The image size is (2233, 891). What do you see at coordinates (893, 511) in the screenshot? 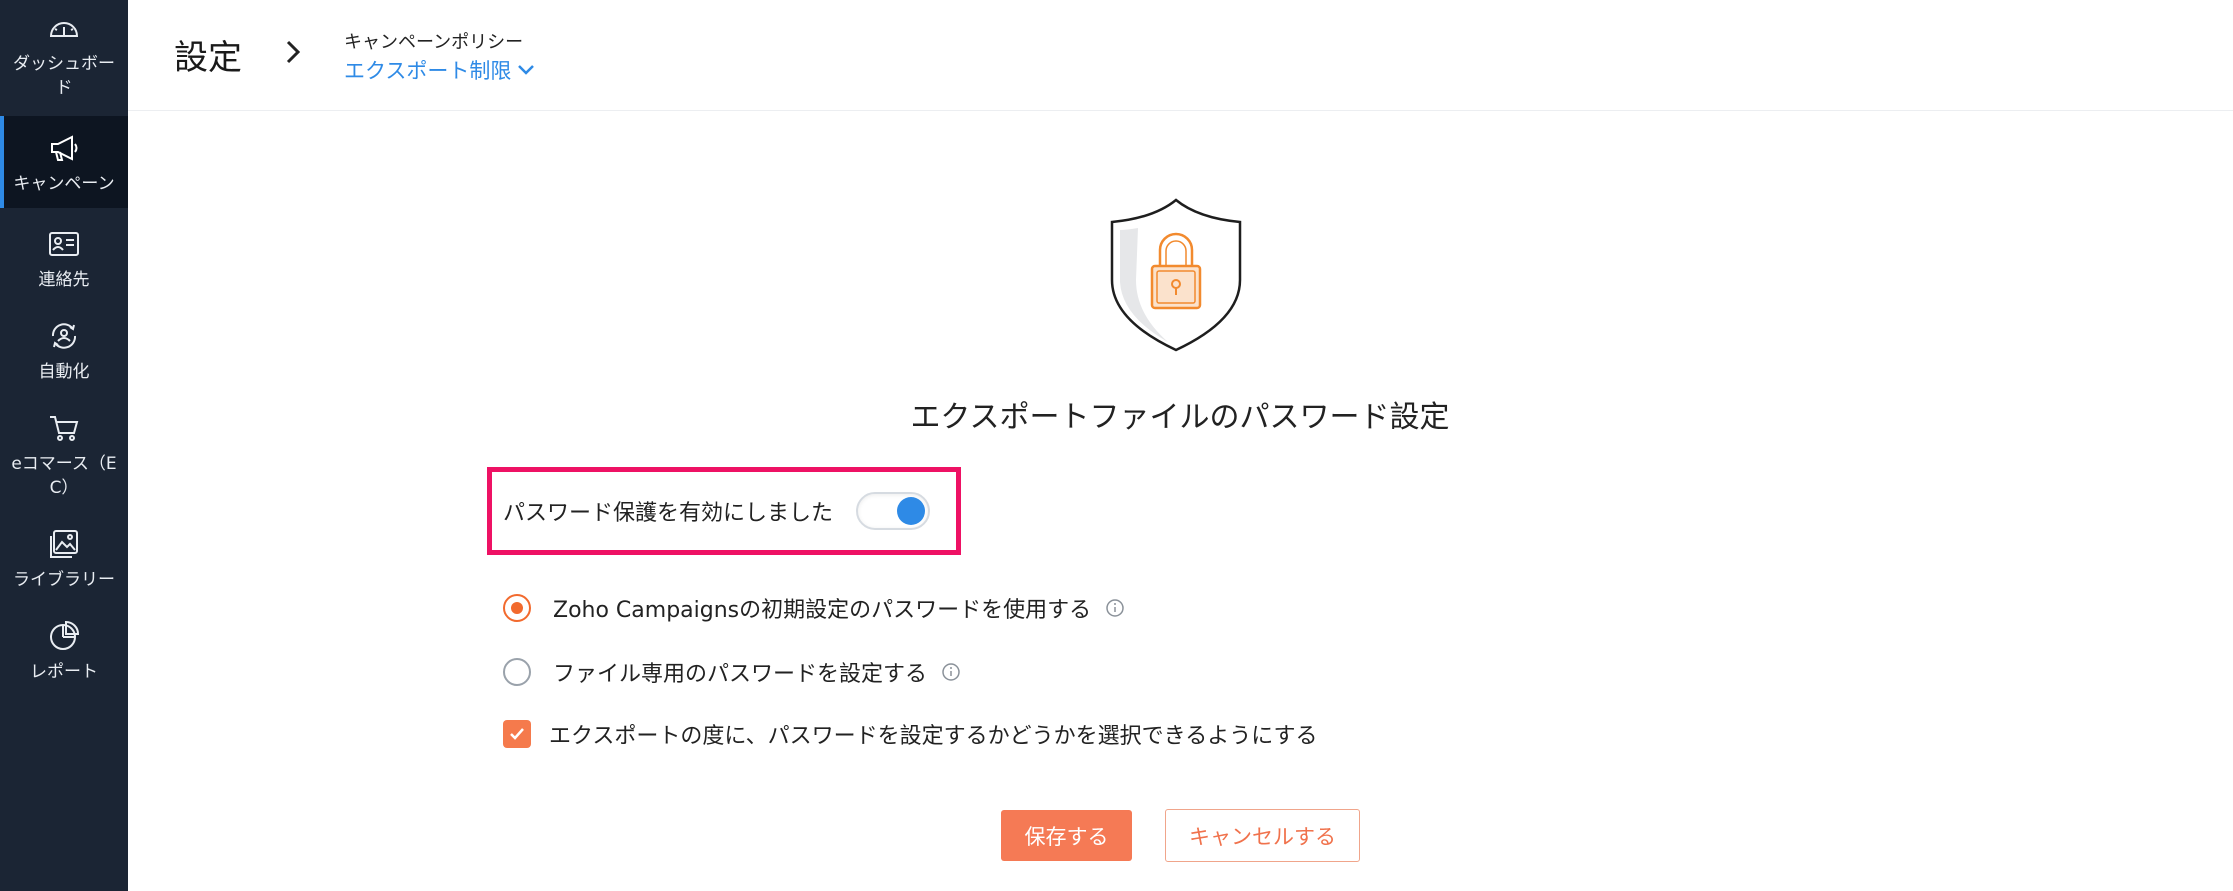
I see `password-protection-toggle` at bounding box center [893, 511].